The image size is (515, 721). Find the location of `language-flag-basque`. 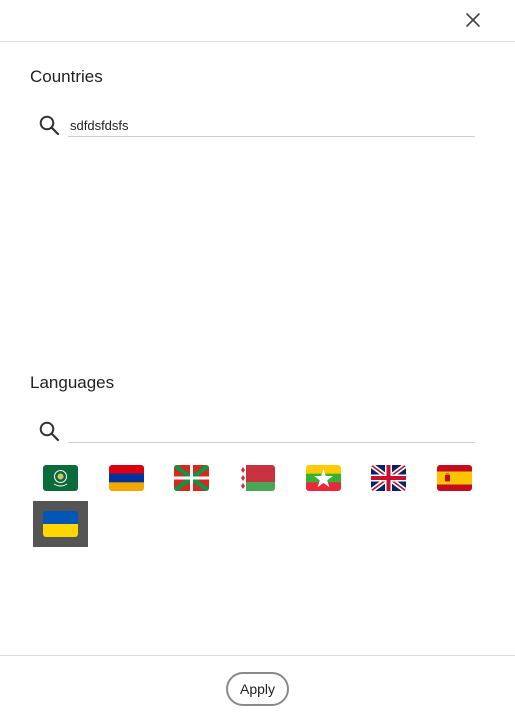

language-flag-basque is located at coordinates (191, 478).